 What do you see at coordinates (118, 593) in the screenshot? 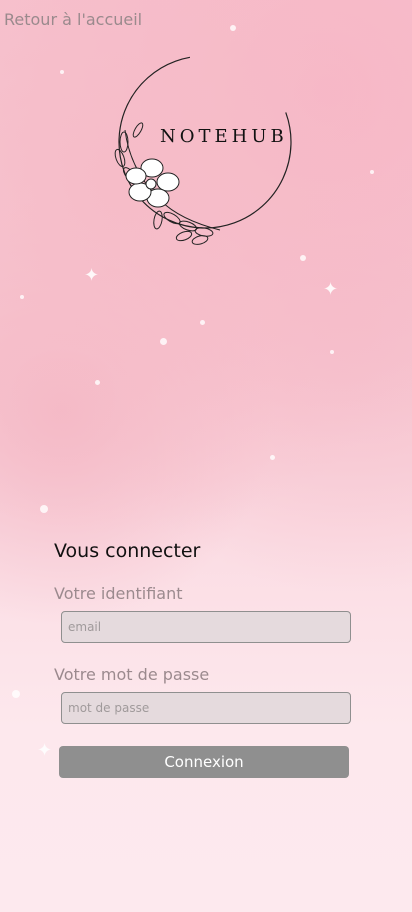
I see `identifier-label: Votre identifiant` at bounding box center [118, 593].